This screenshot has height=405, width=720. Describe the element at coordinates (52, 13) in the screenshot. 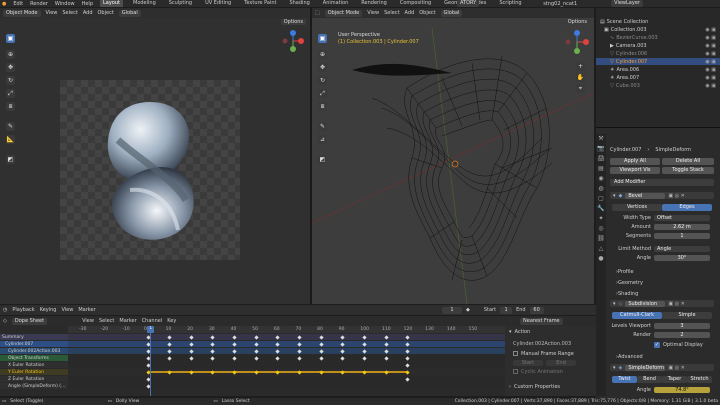

I see `image-editor-menu-view: View` at that location.